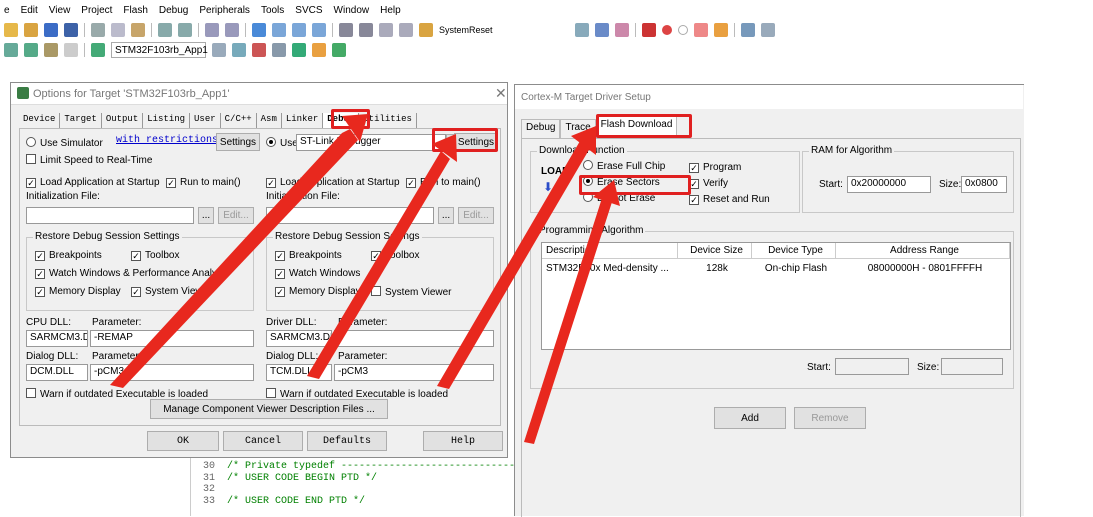 Image resolution: width=1093 pixels, height=517 pixels. Describe the element at coordinates (378, 265) in the screenshot. I see `arrow-to-settings` at that location.